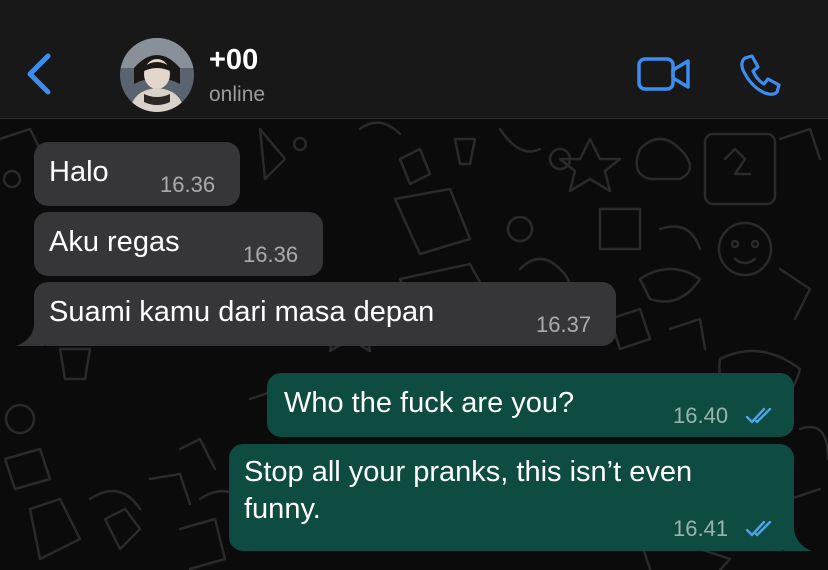 The width and height of the screenshot is (828, 570). Describe the element at coordinates (114, 242) in the screenshot. I see `message-text: Aku regas` at that location.